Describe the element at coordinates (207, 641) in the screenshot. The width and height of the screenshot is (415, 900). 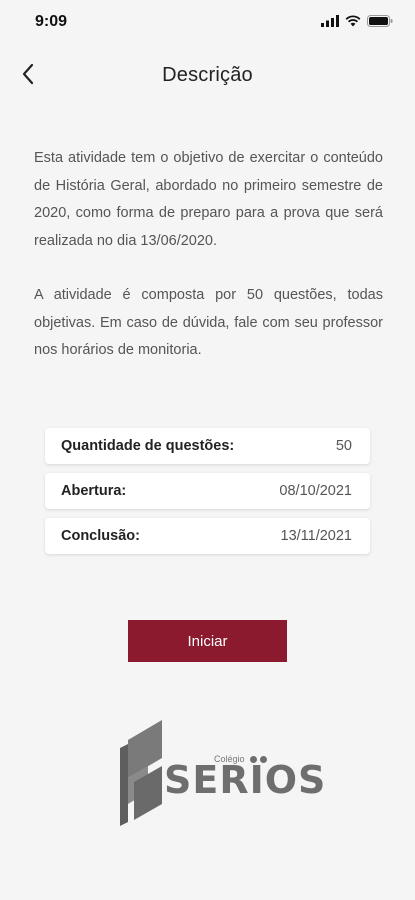
I see `start-button: Iniciar` at that location.